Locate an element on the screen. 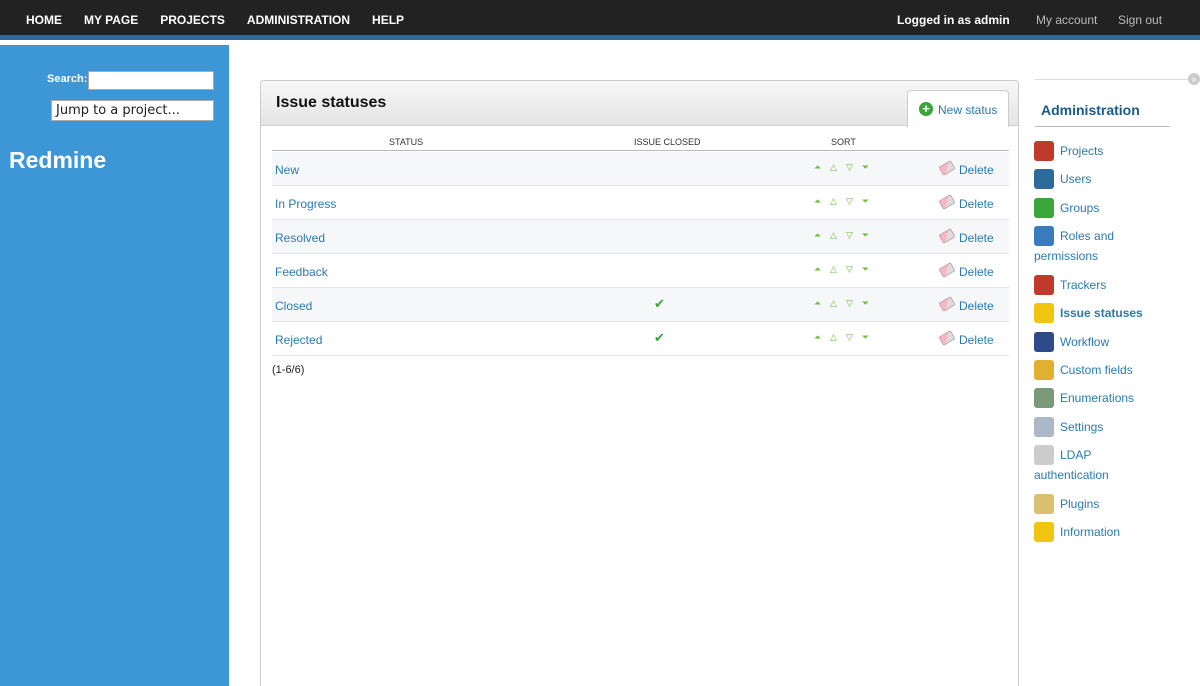  closed-check-icon: ✔ is located at coordinates (659, 303).